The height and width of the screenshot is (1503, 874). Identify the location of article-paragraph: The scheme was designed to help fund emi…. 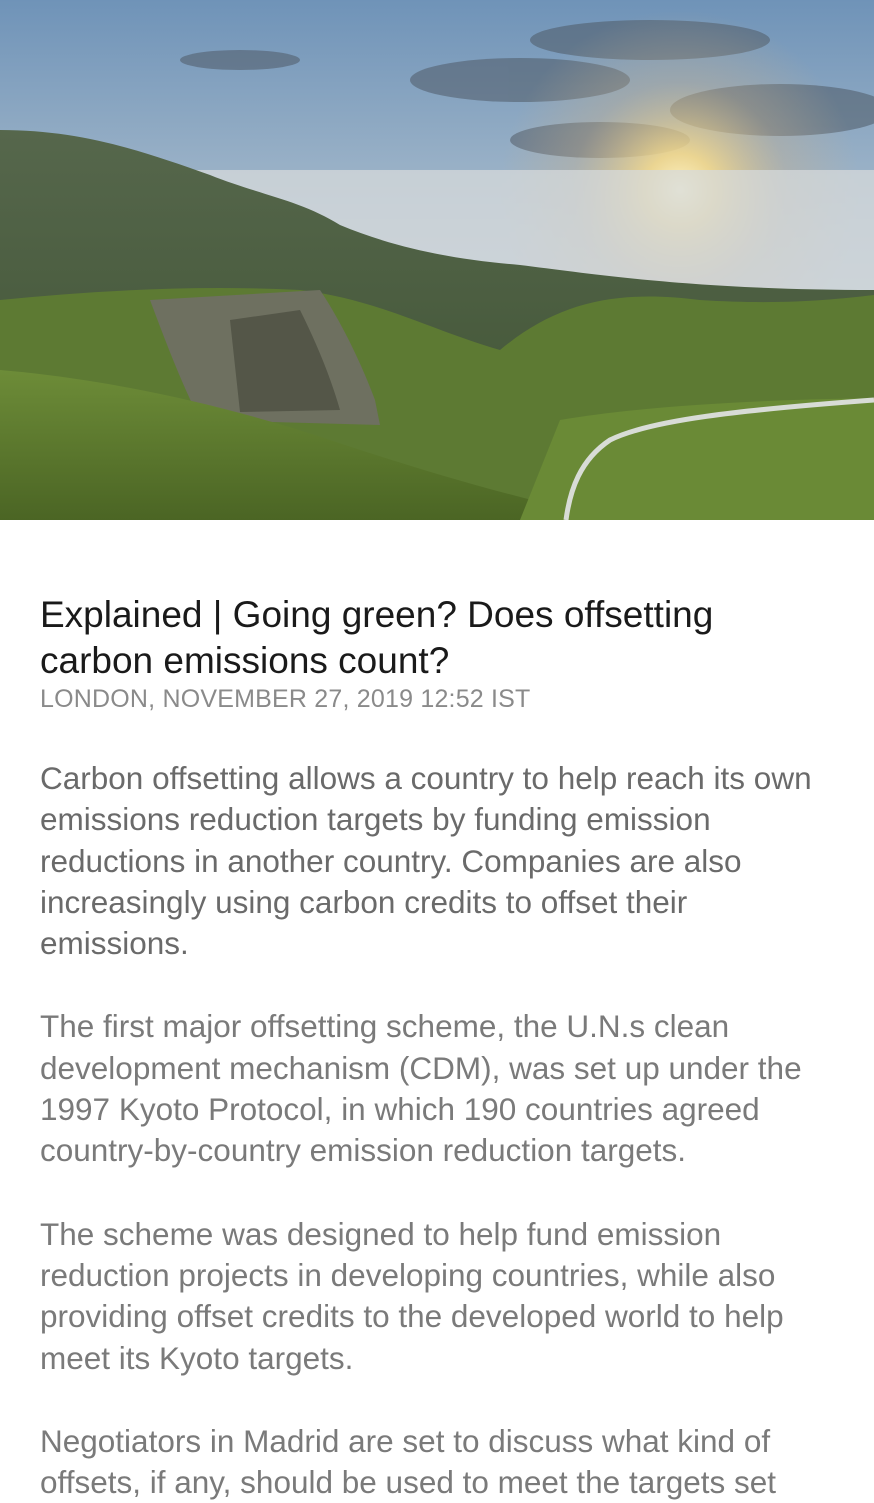
(412, 1295).